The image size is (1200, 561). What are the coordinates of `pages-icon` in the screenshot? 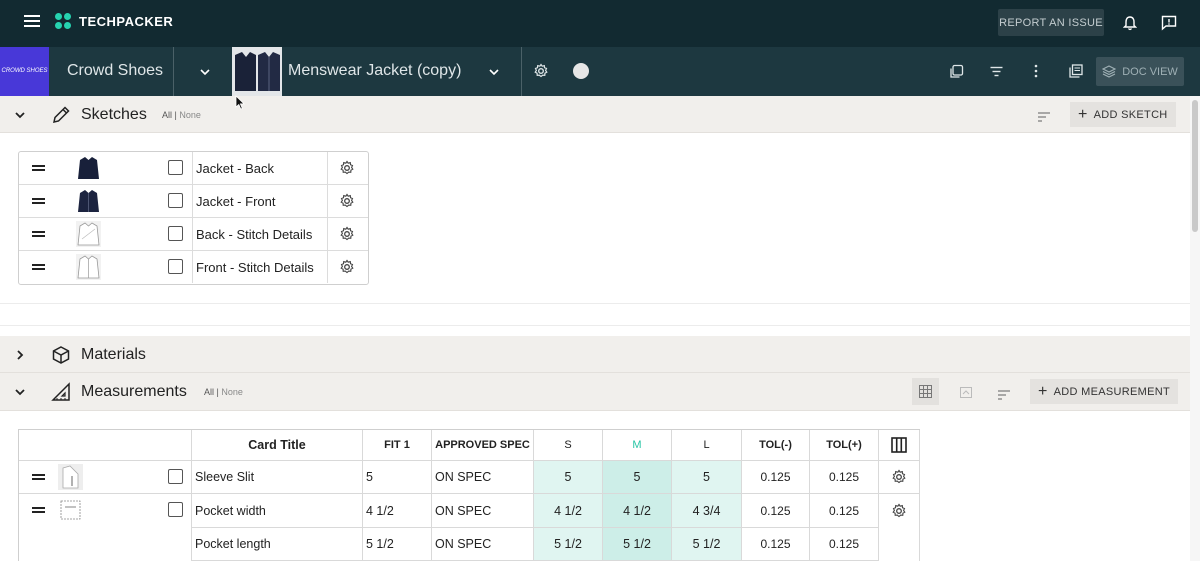 It's located at (1076, 71).